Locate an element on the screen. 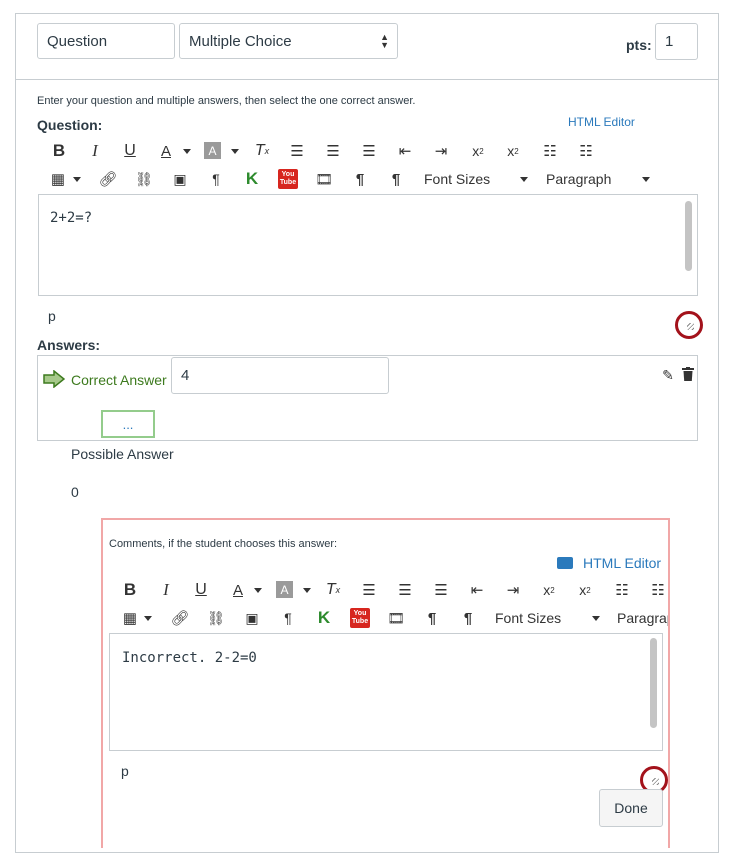 The image size is (735, 853). image-icon: ▣ is located at coordinates (180, 179).